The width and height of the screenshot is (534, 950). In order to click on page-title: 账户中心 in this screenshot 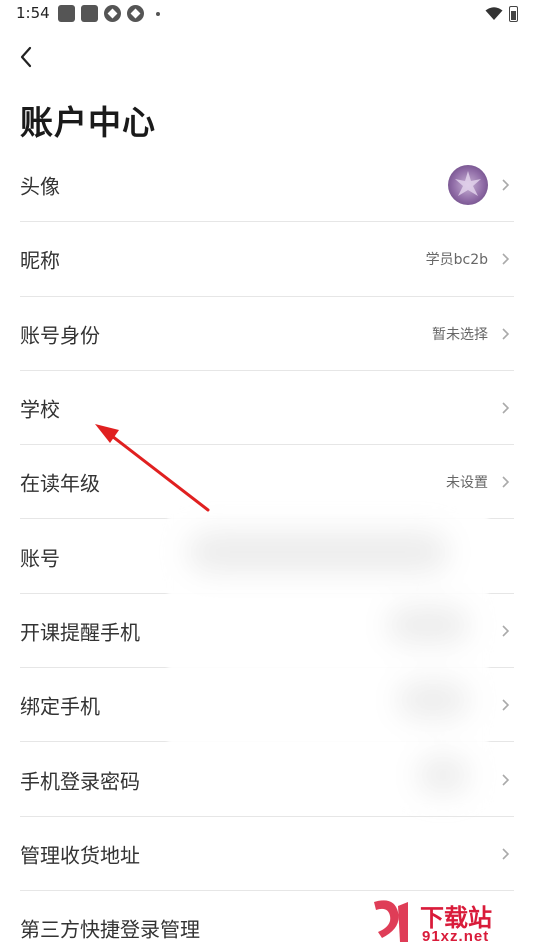, I will do `click(88, 122)`.